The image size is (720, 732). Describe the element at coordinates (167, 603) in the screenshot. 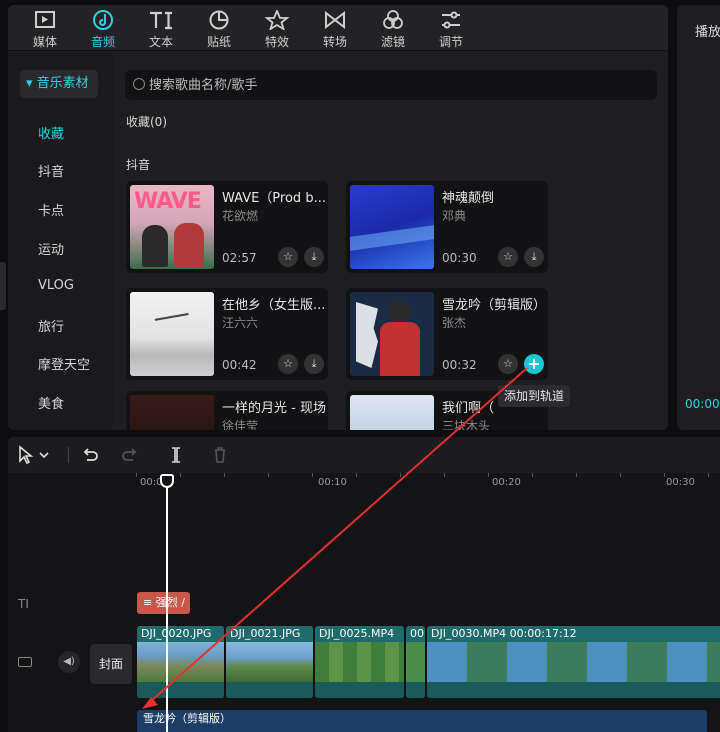

I see `playhead` at that location.